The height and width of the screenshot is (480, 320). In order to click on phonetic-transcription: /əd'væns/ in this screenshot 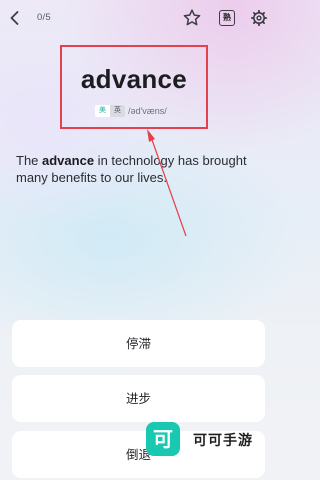, I will do `click(147, 111)`.